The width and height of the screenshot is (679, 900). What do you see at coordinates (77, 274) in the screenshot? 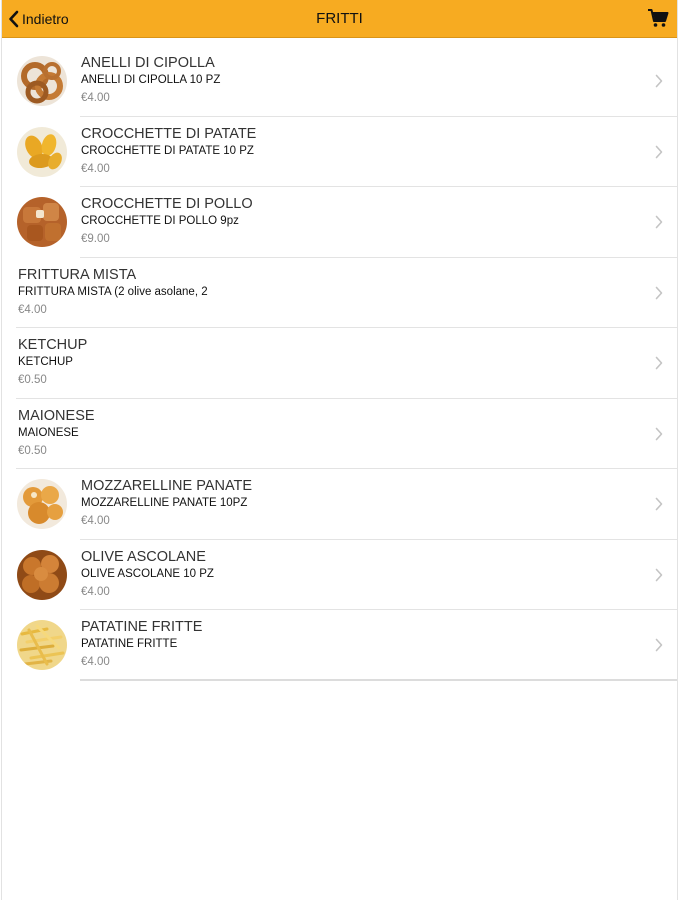
I see `product-name: FRITTURA MISTA` at bounding box center [77, 274].